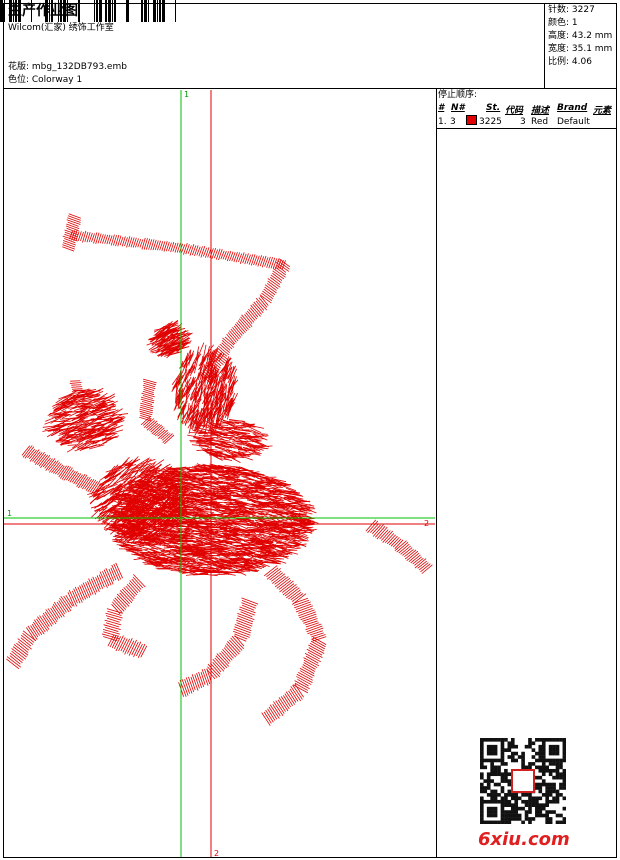 This screenshot has width=620, height=860. I want to click on guide-label-green-left: 1, so click(9, 513).